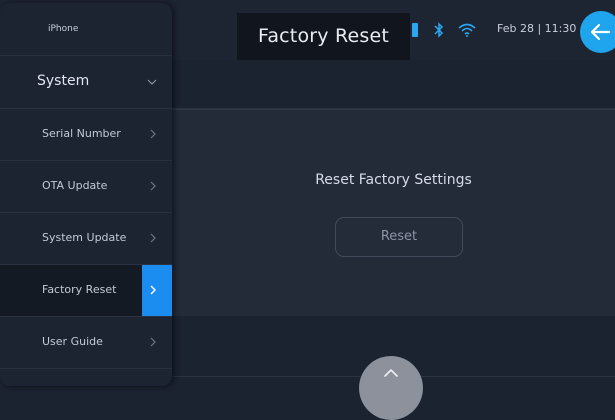 The image size is (615, 420). I want to click on sidebar-item-user-guide: User Guide, so click(86, 343).